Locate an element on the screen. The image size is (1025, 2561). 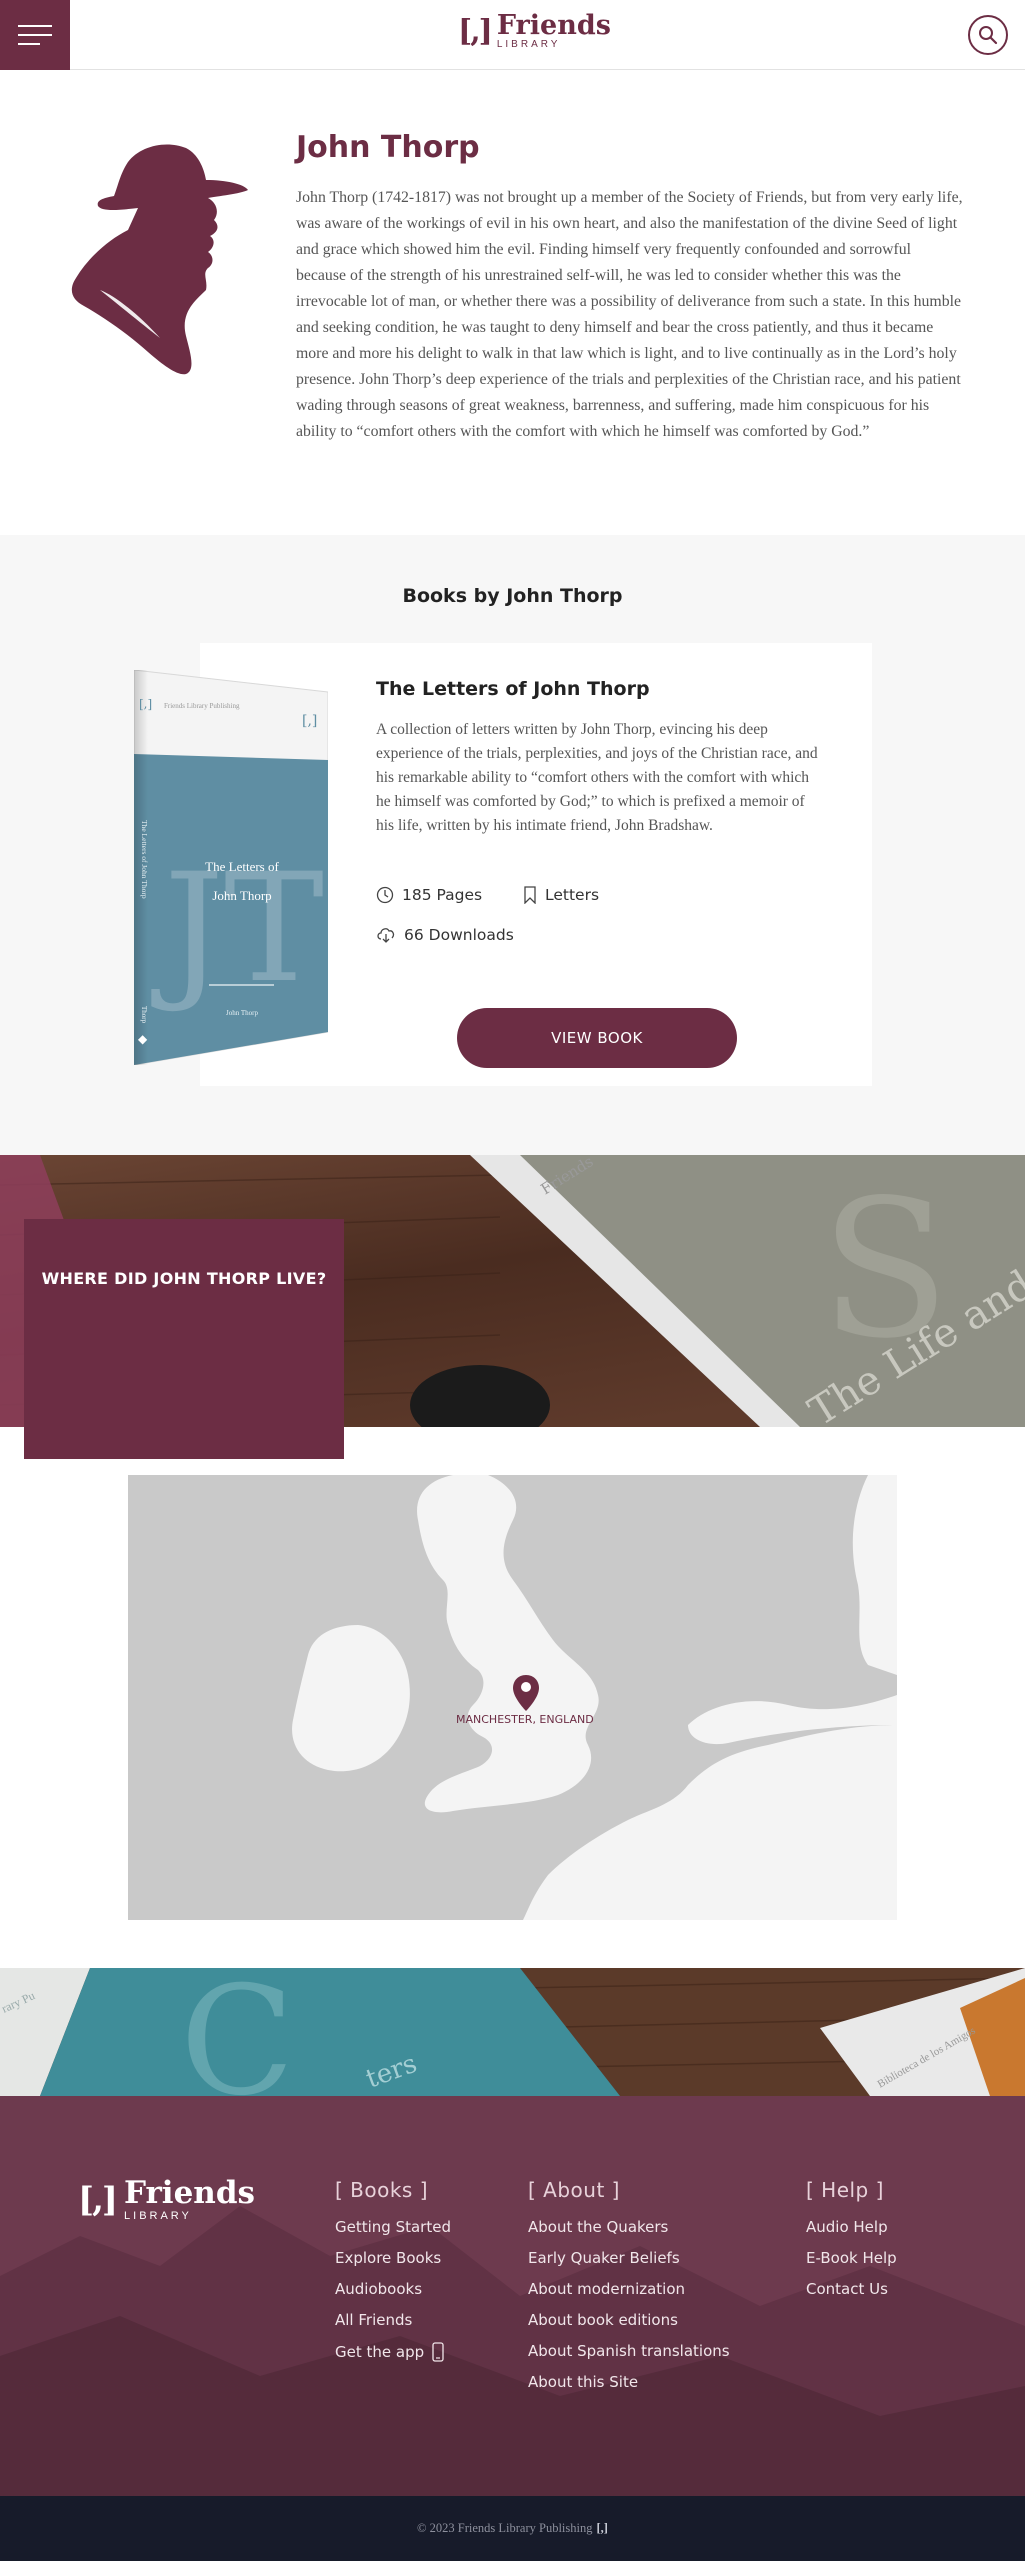
footer-logo-wordmark: Friends LIBRARY is located at coordinates (189, 2200).